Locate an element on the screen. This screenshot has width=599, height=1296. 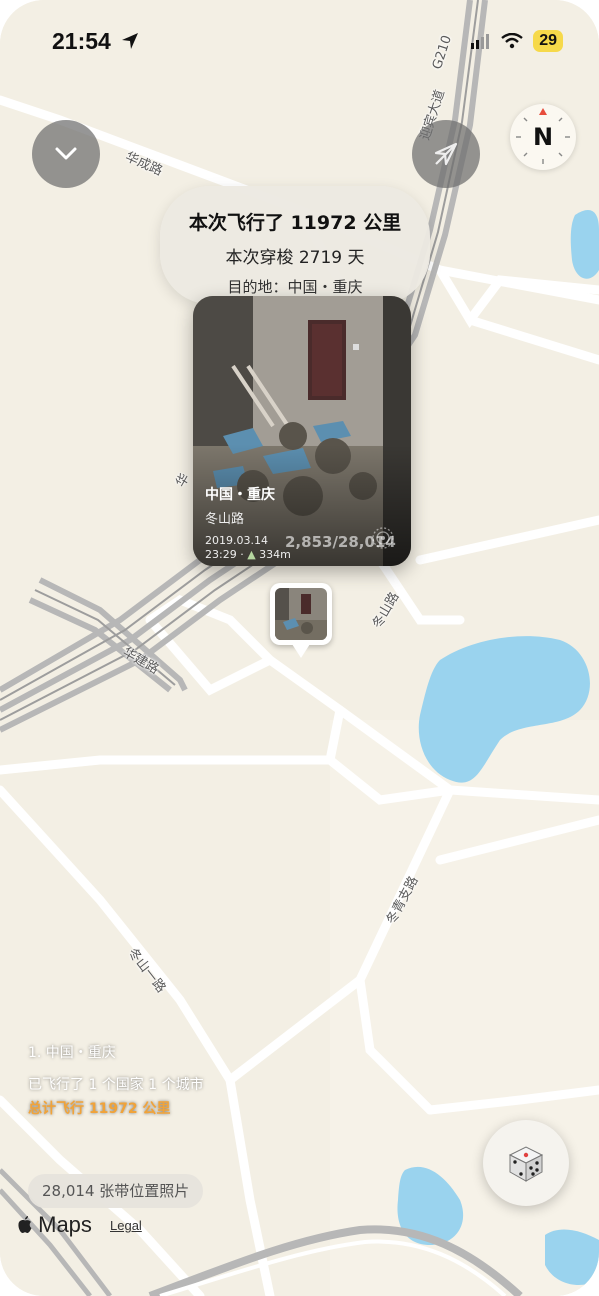
status-time: 21:54 is located at coordinates (96, 41).